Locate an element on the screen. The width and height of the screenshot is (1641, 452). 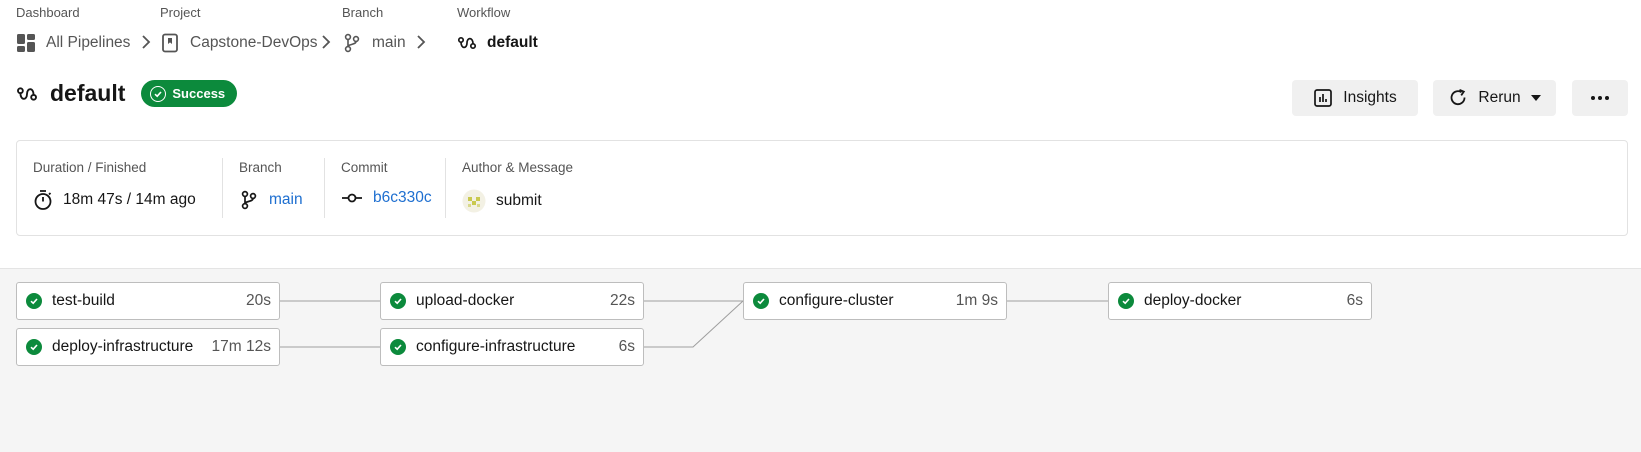
check-circle-icon is located at coordinates (158, 93).